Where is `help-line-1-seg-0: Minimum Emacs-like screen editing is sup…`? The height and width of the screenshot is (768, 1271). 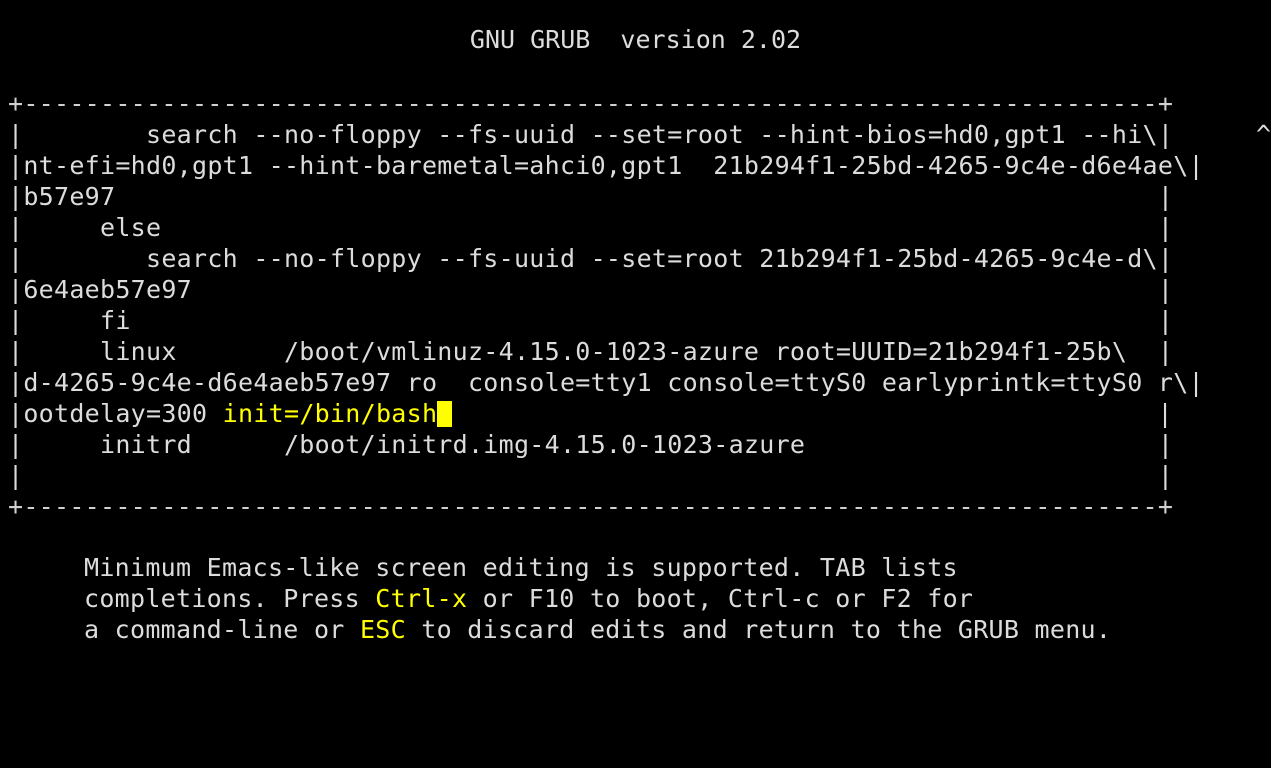 help-line-1-seg-0: Minimum Emacs-like screen editing is sup… is located at coordinates (521, 567).